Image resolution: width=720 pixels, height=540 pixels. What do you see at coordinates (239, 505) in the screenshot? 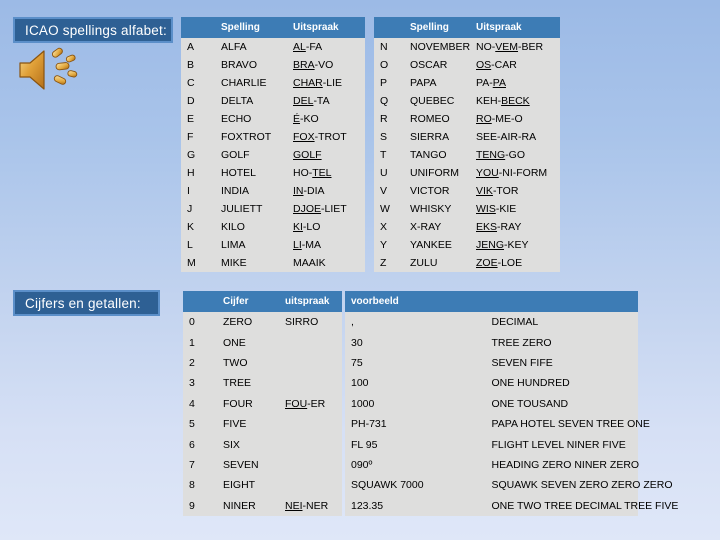
I see `cell-digit-word: NINER` at bounding box center [239, 505].